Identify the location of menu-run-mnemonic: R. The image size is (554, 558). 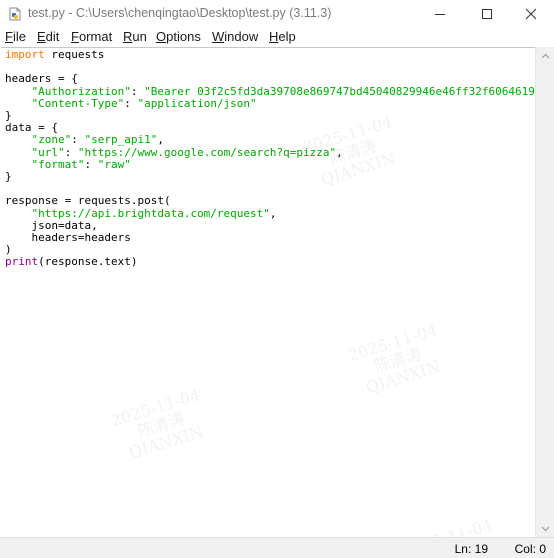
(128, 36).